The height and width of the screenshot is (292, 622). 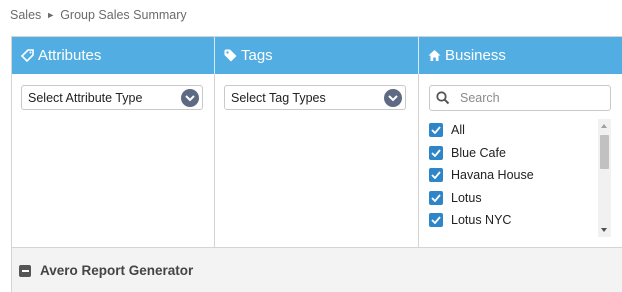 I want to click on list-item-label: Lotus, so click(x=466, y=197).